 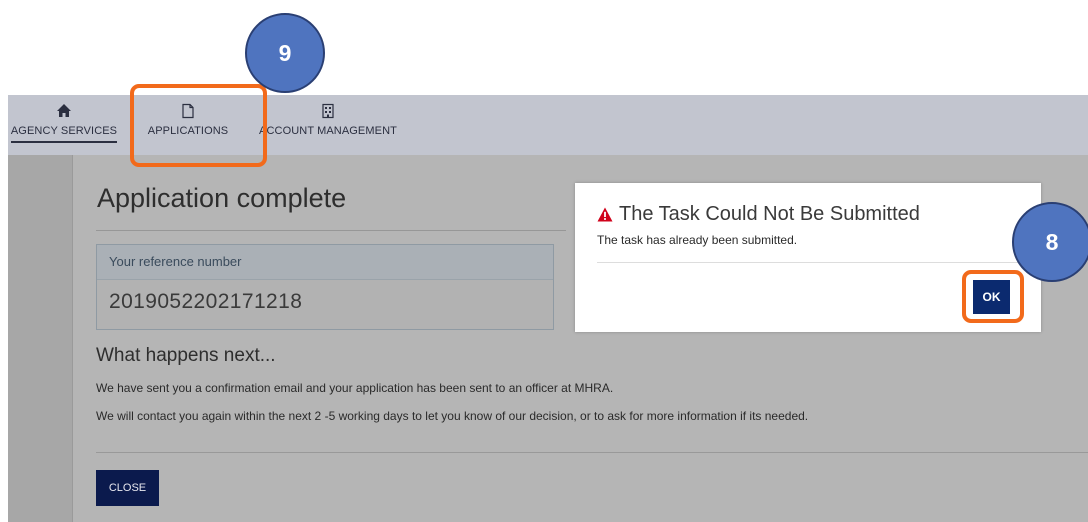 I want to click on step-8-callout: 8, so click(x=1050, y=242).